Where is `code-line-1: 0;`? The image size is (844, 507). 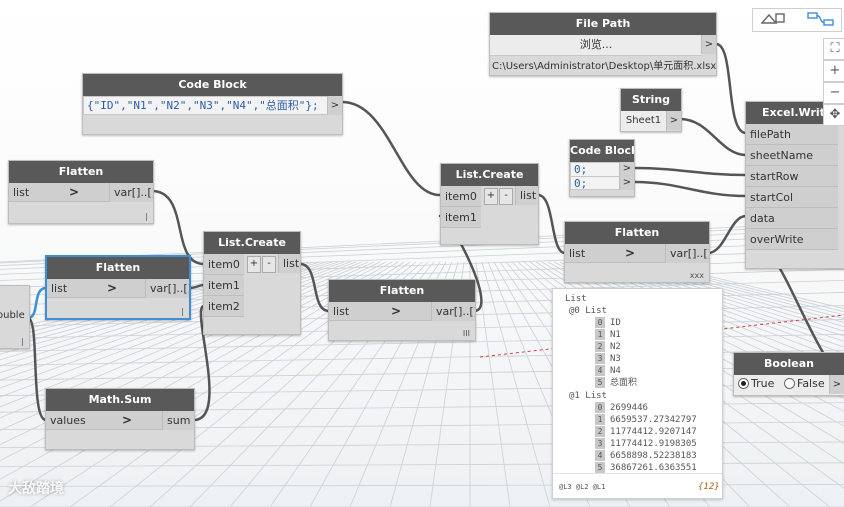
code-line-1: 0; is located at coordinates (595, 169).